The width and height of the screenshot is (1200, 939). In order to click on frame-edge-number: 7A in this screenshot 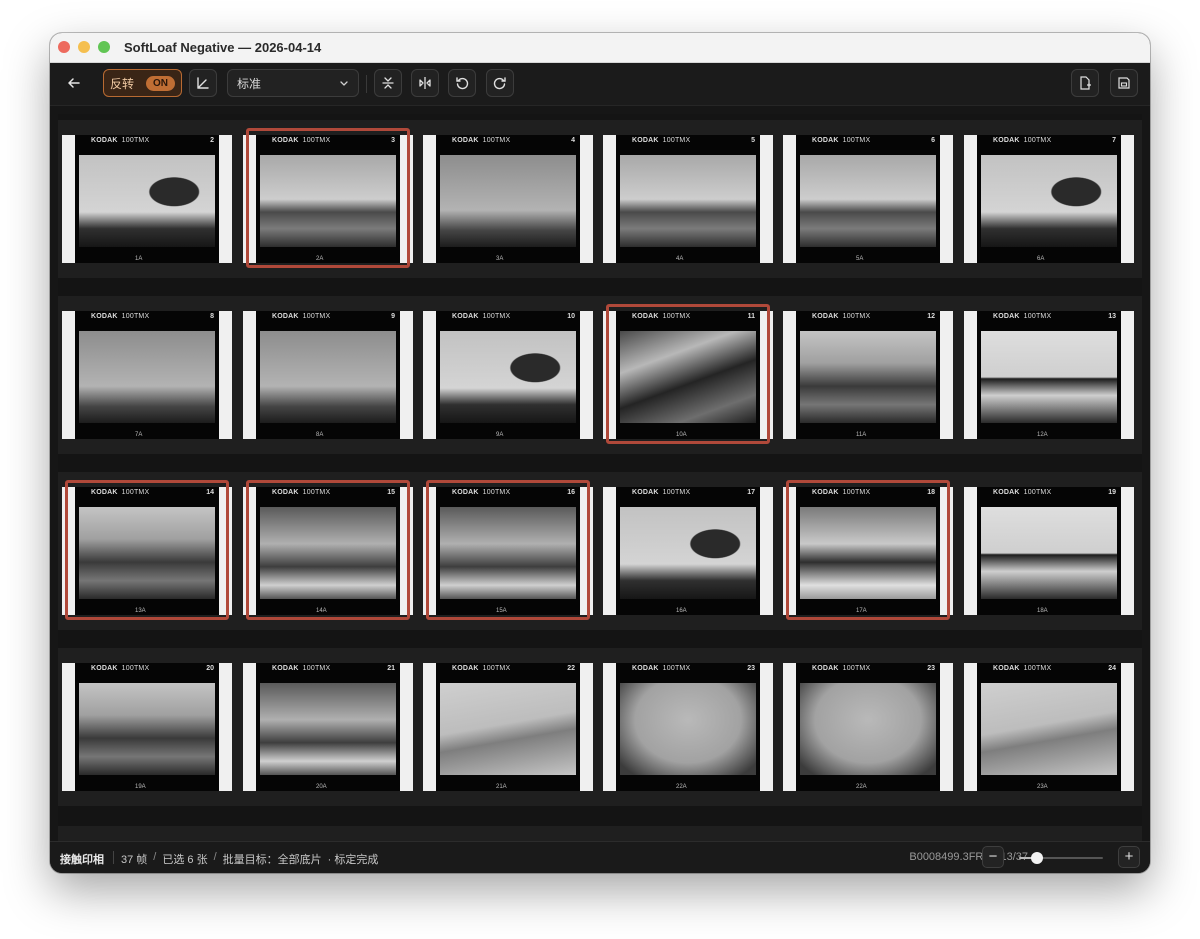, I will do `click(139, 435)`.